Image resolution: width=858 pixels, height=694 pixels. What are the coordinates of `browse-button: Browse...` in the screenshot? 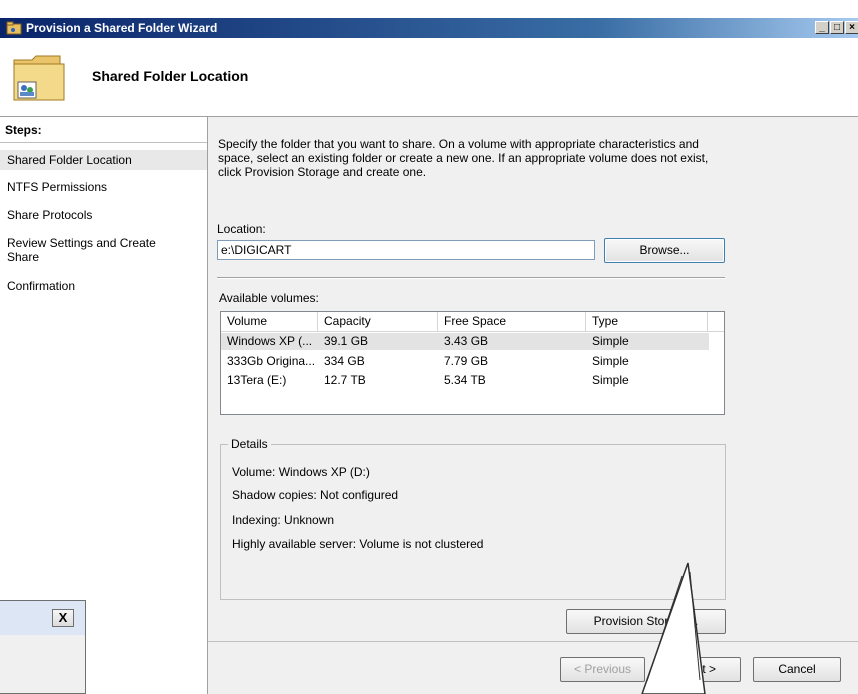 It's located at (664, 250).